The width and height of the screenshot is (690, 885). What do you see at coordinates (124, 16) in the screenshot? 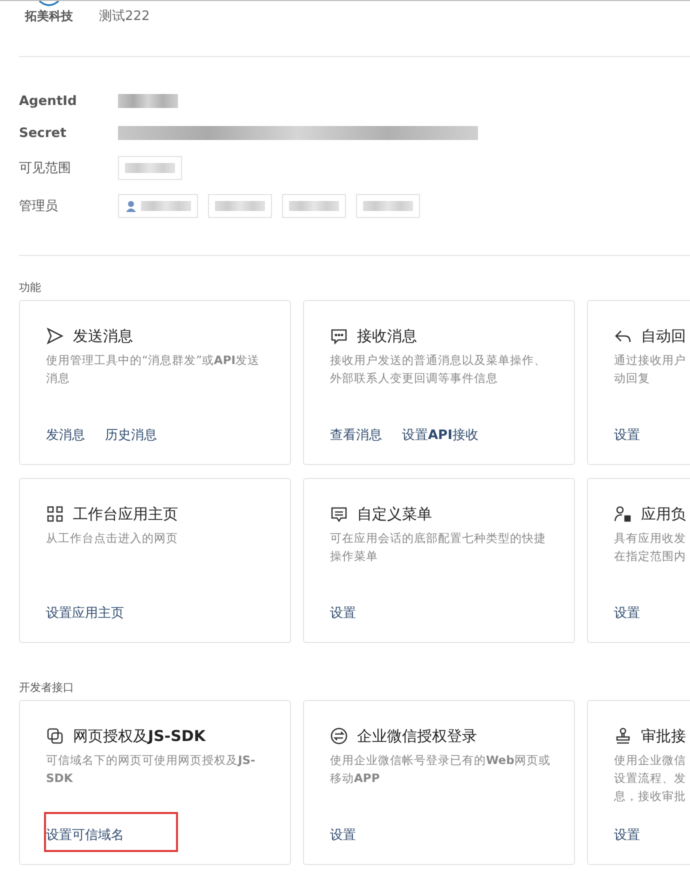
I see `app-name: 测试222` at bounding box center [124, 16].